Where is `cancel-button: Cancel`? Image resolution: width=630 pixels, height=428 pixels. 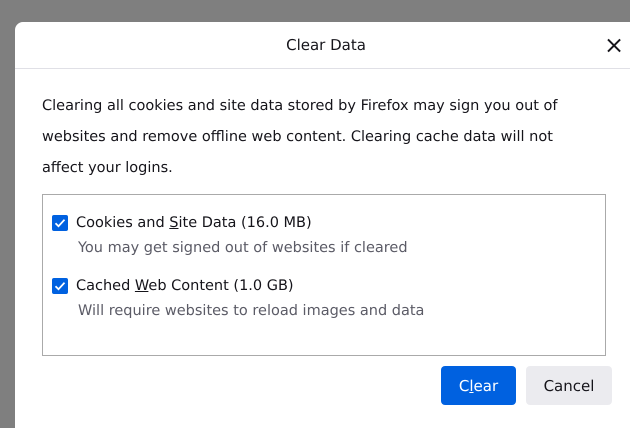
cancel-button: Cancel is located at coordinates (569, 385).